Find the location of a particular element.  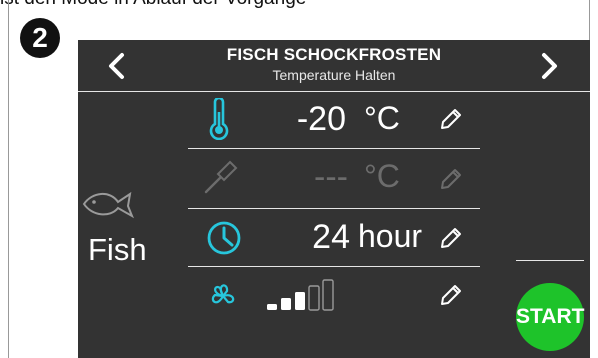

row-duration: 24 hour is located at coordinates (334, 238).